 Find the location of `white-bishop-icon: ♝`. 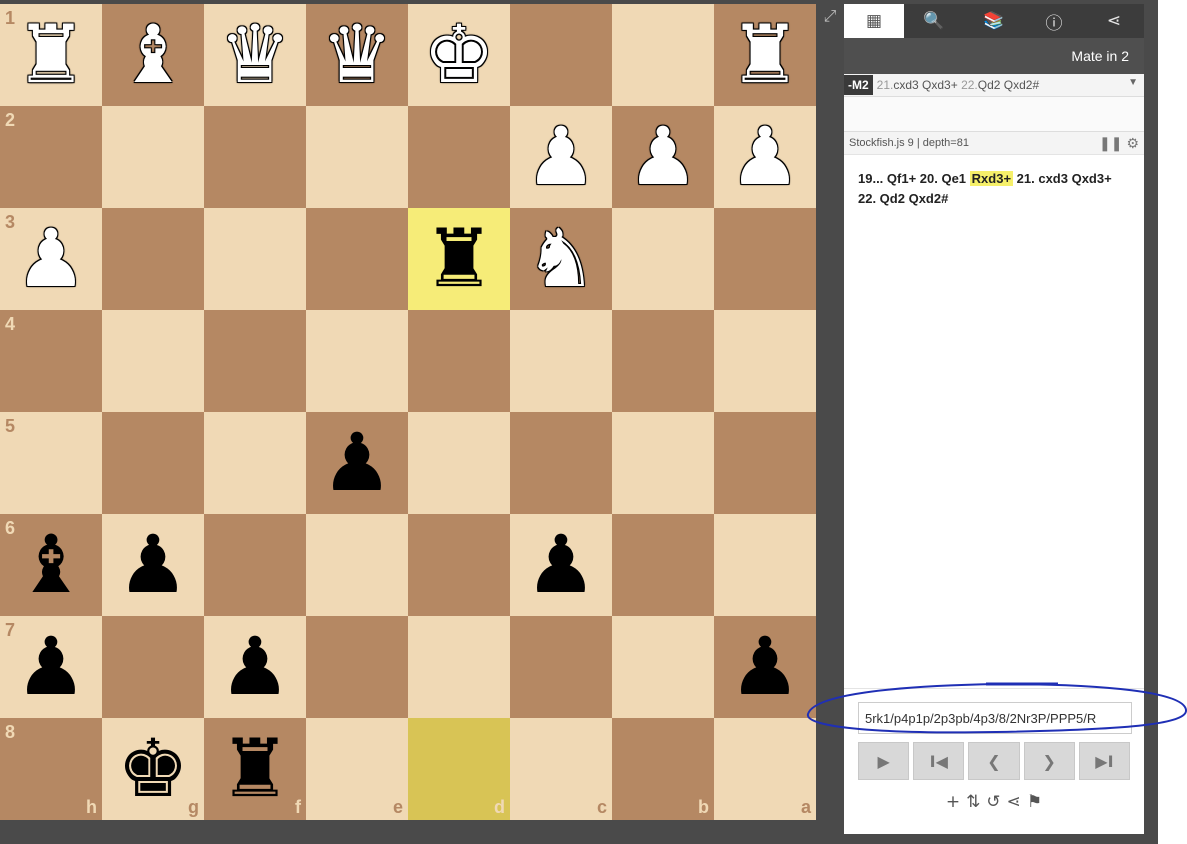

white-bishop-icon: ♝ is located at coordinates (153, 55).